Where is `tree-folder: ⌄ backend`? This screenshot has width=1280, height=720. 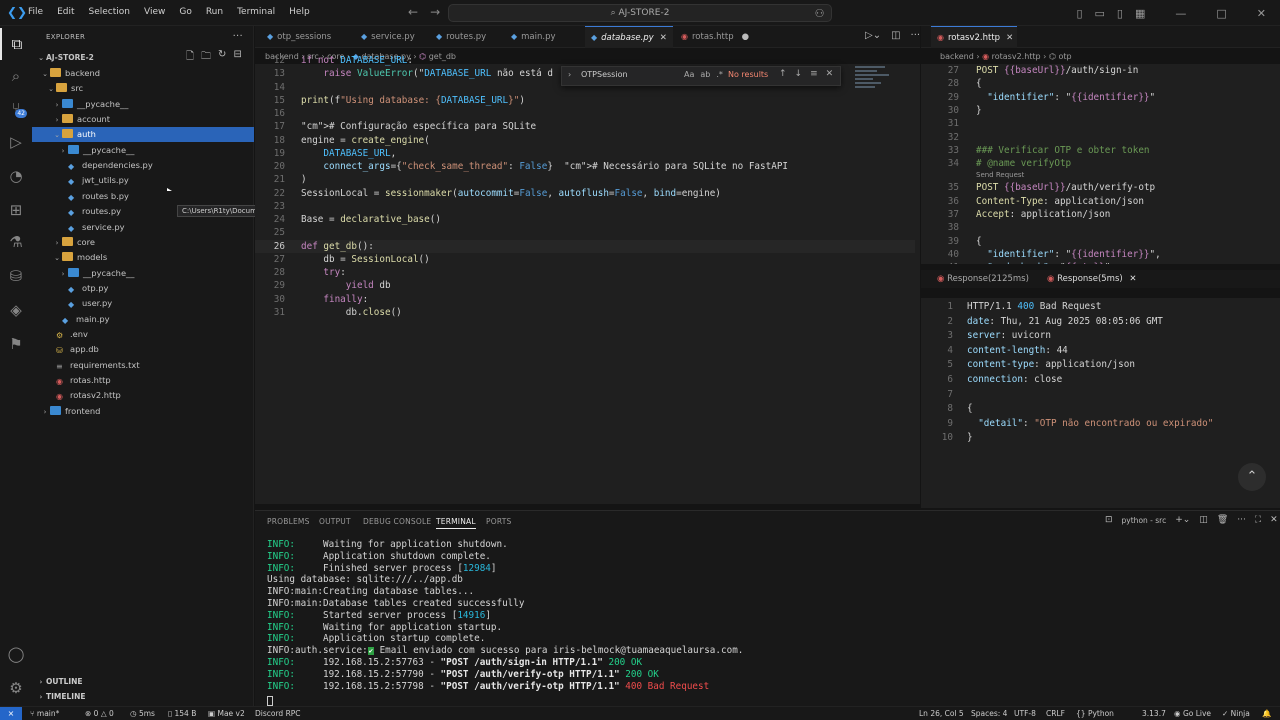 tree-folder: ⌄ backend is located at coordinates (143, 73).